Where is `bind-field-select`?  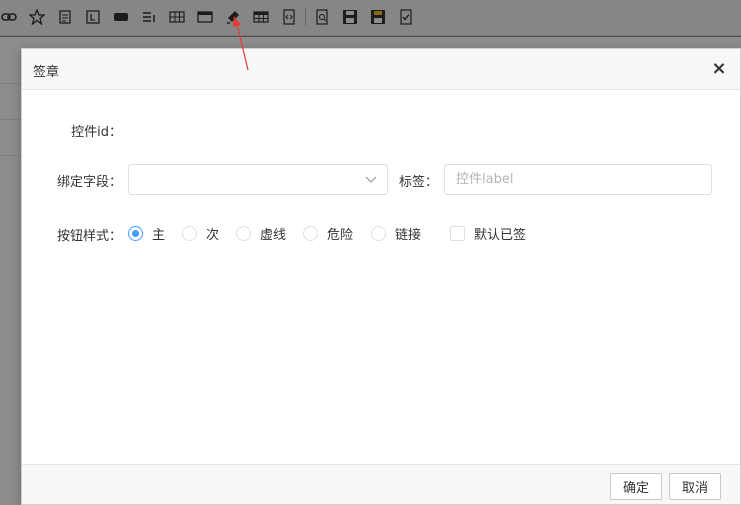
bind-field-select is located at coordinates (258, 179).